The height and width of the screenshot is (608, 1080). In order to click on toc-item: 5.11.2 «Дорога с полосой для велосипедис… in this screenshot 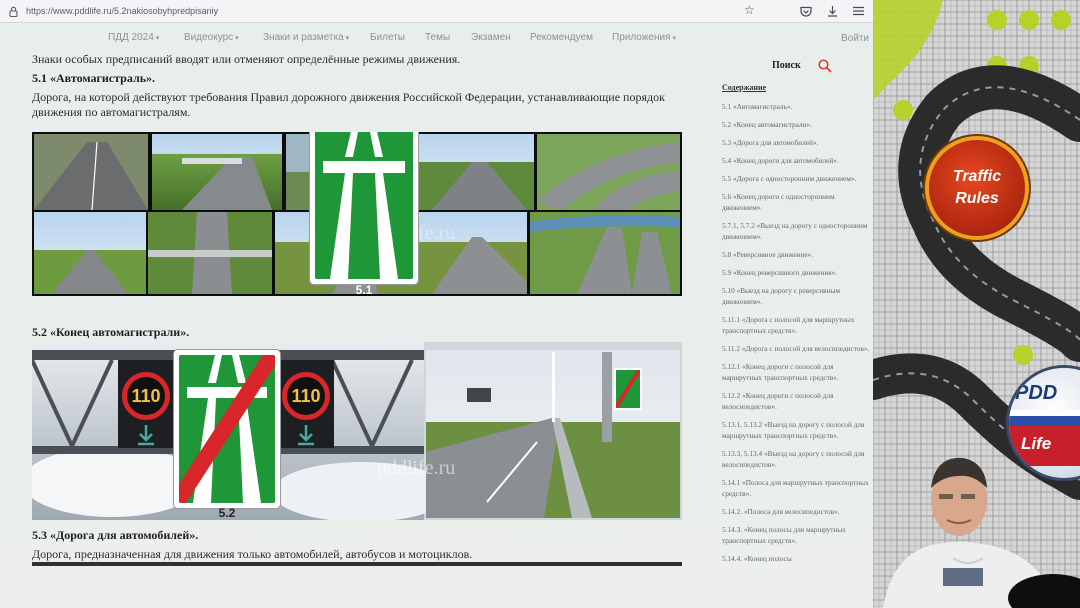, I will do `click(797, 348)`.